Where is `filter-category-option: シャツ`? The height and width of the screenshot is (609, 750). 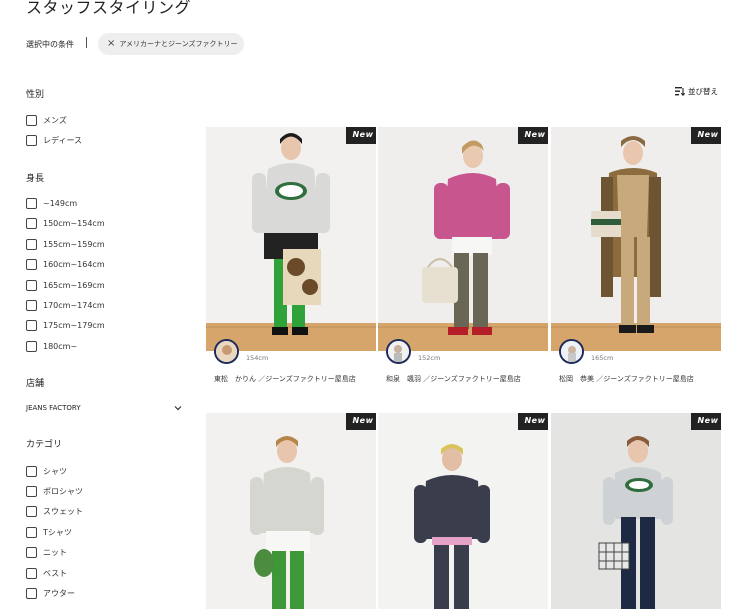
filter-category-option: シャツ is located at coordinates (46, 471).